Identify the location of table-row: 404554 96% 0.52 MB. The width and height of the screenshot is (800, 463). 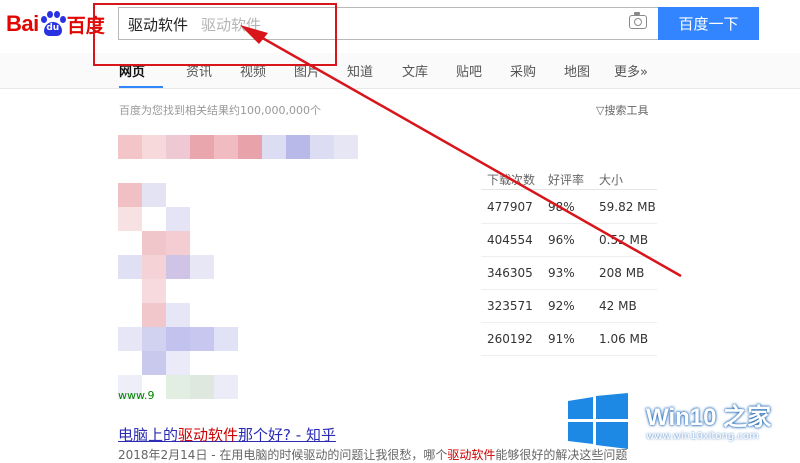
(569, 240).